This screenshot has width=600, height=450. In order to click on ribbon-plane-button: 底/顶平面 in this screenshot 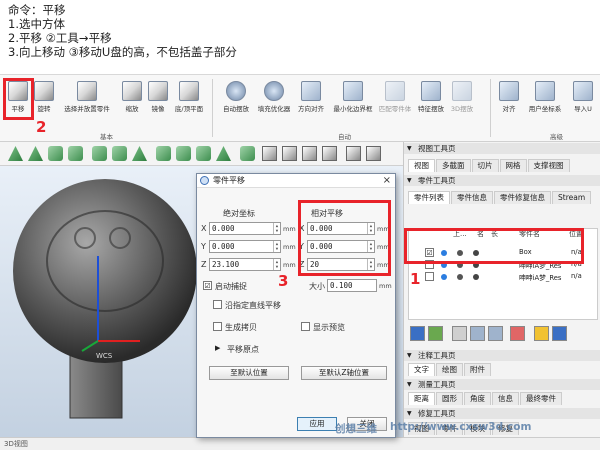, I will do `click(189, 97)`.